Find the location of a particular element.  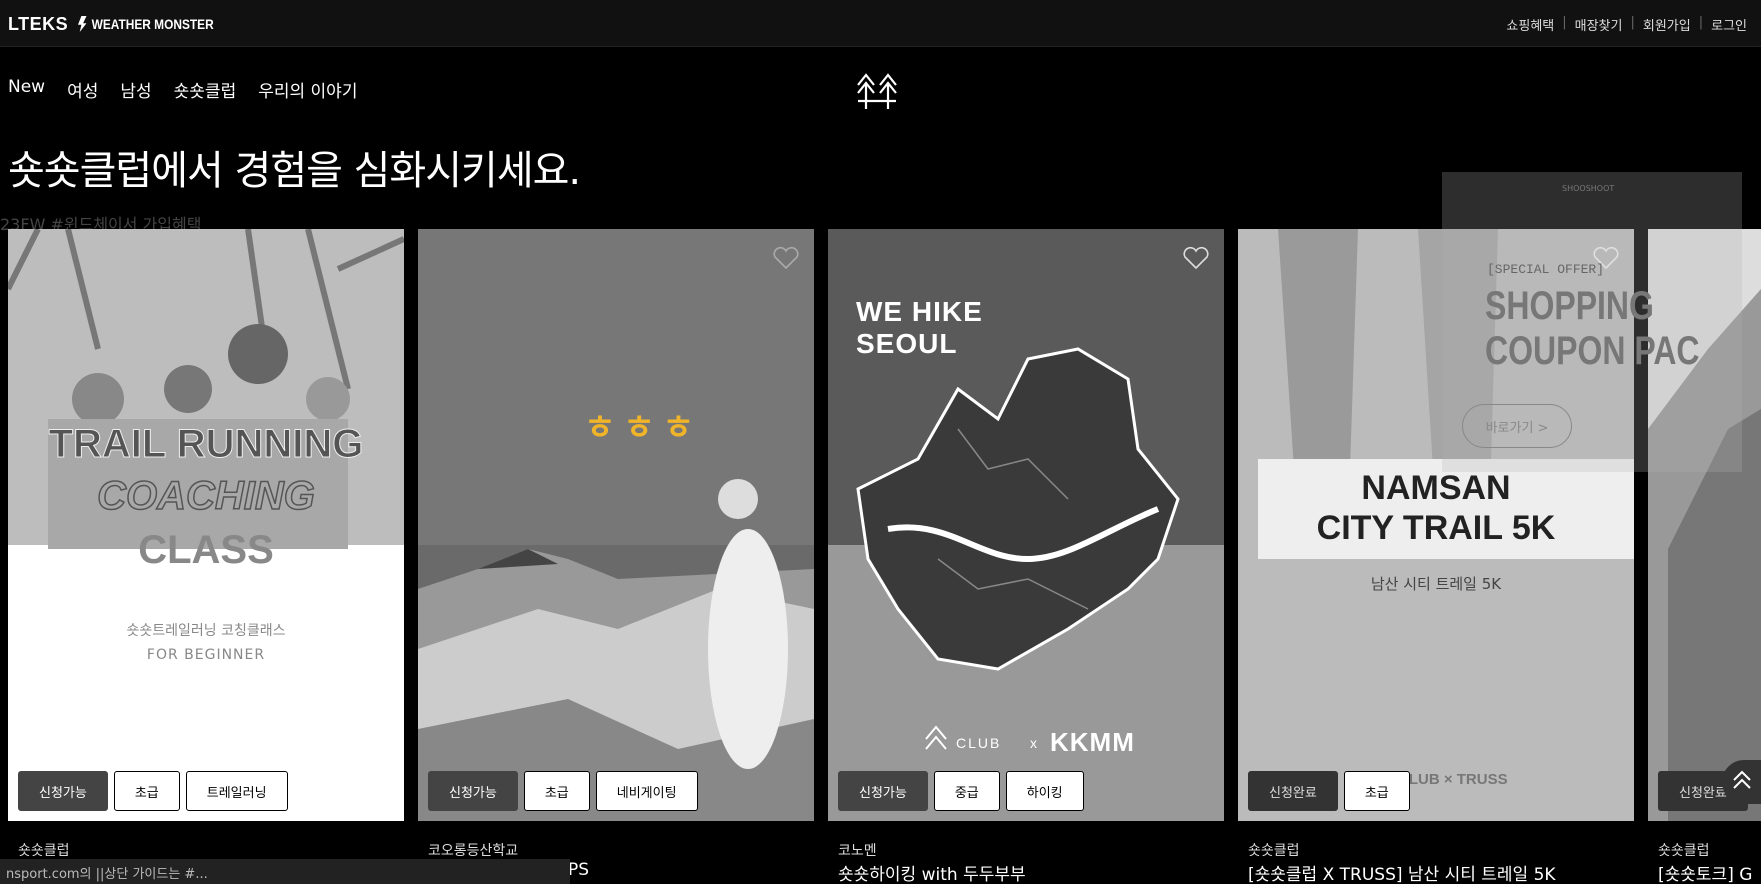

card-4-partner-line: CLUB × TRUSS is located at coordinates (1453, 779).